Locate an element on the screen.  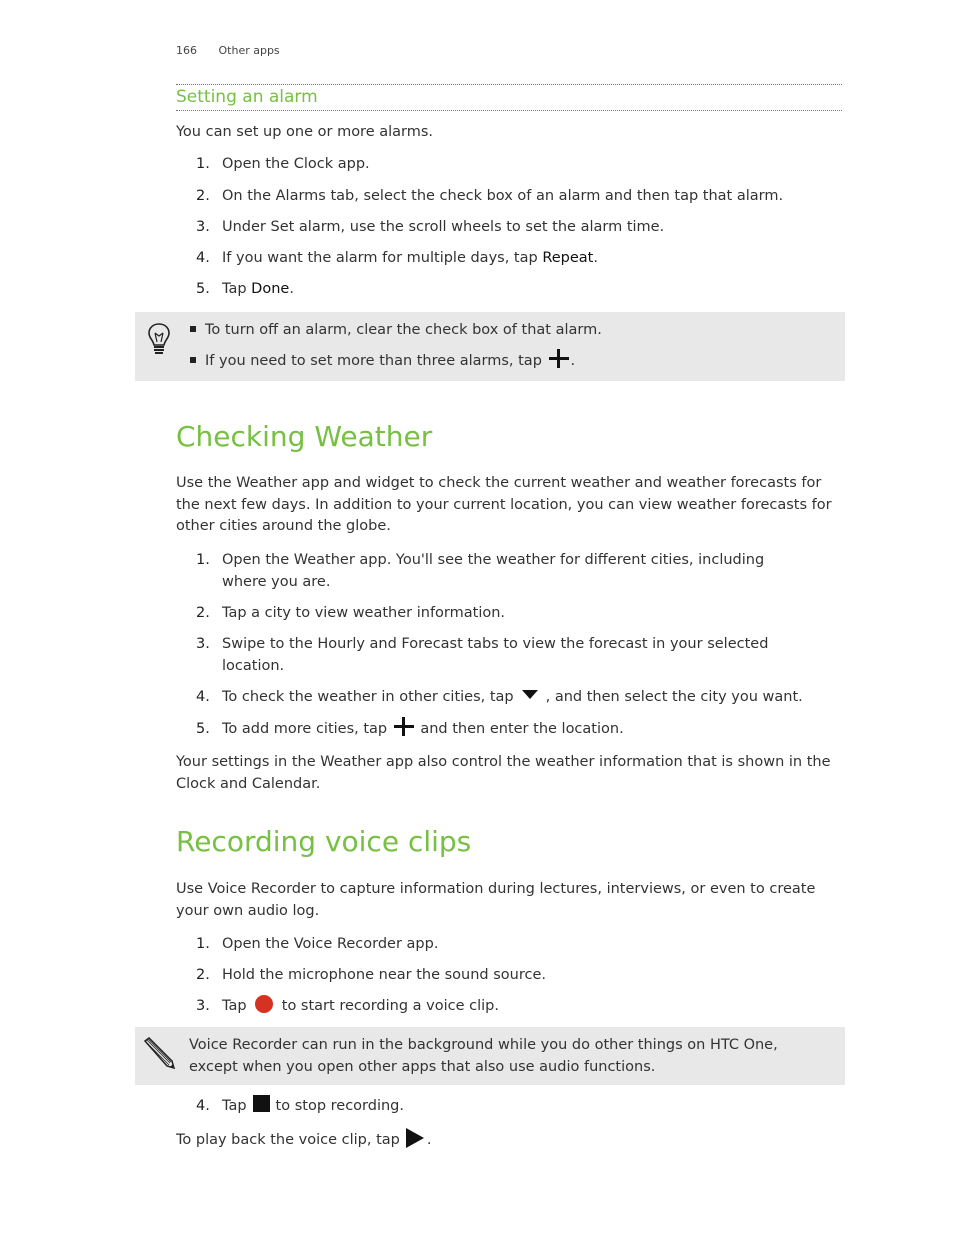
heading-recording-voice-clips: Recording voice clips is located at coordinates (324, 841).